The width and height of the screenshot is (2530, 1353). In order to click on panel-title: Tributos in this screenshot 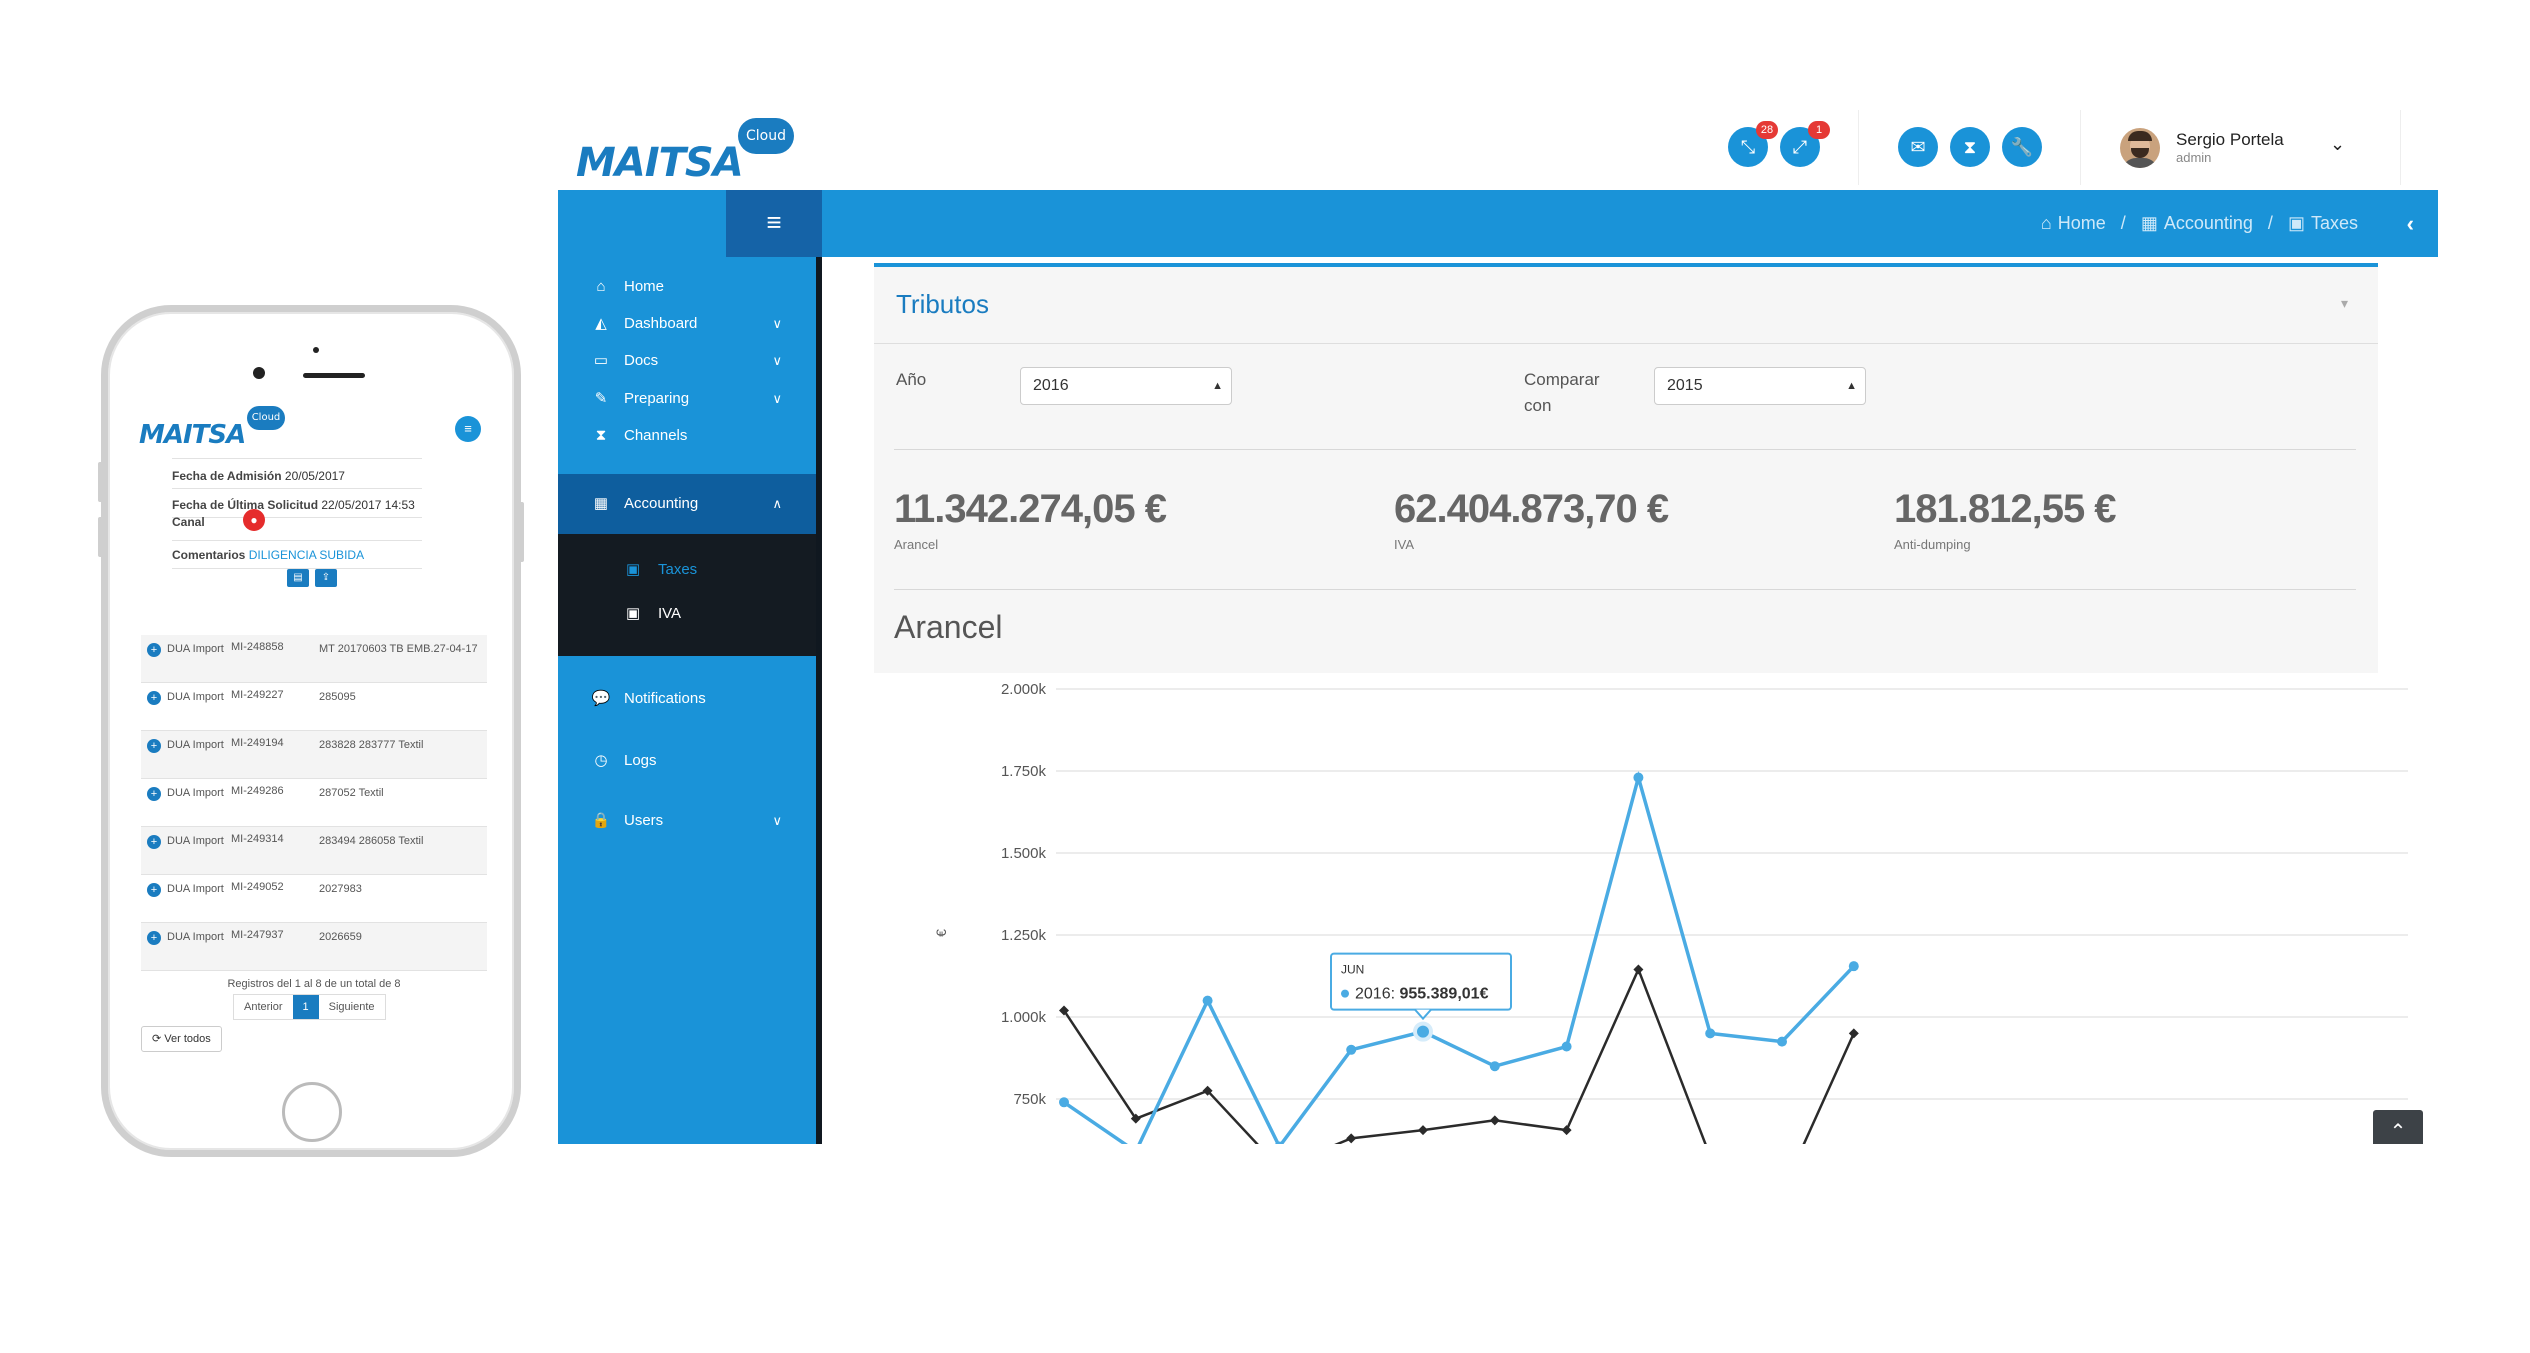, I will do `click(942, 304)`.